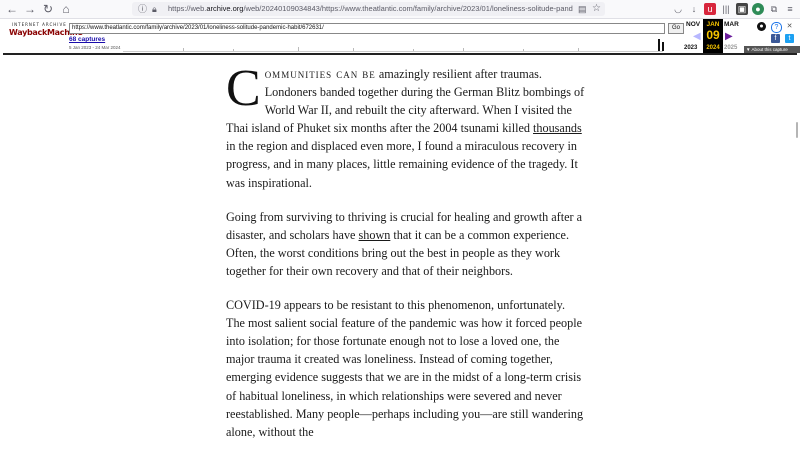  What do you see at coordinates (87, 39) in the screenshot?
I see `captures-link: 68 captures` at bounding box center [87, 39].